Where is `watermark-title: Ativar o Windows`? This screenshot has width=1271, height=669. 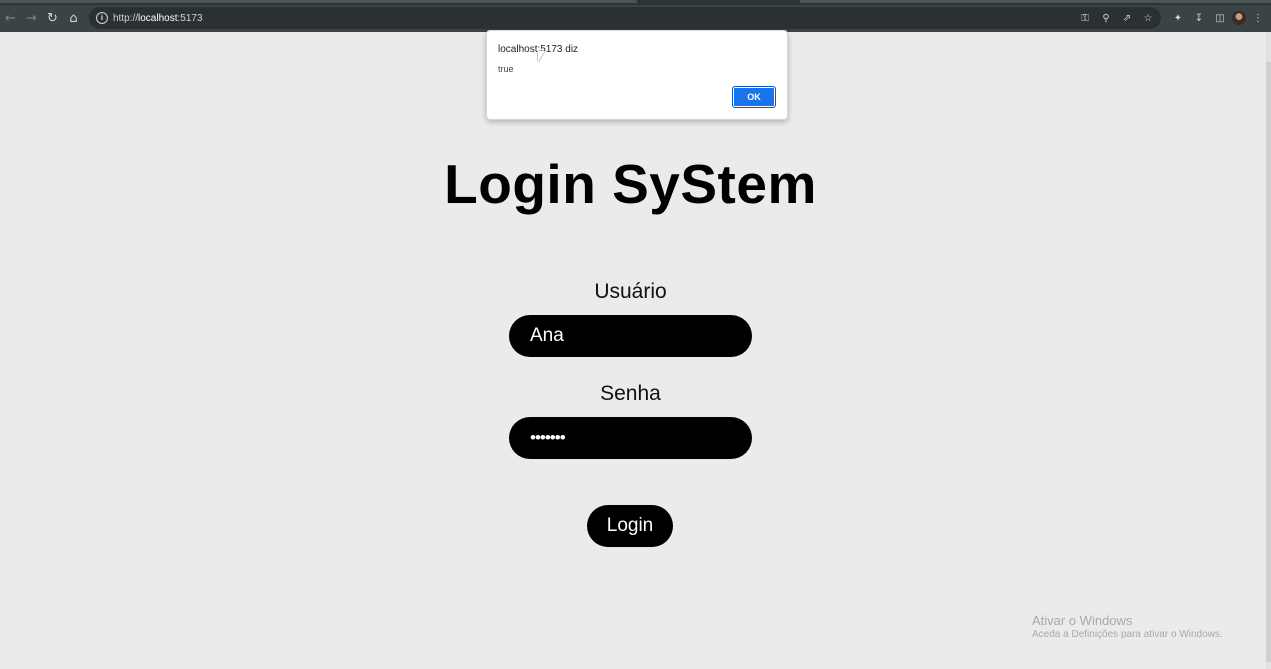
watermark-title: Ativar o Windows is located at coordinates (1082, 620).